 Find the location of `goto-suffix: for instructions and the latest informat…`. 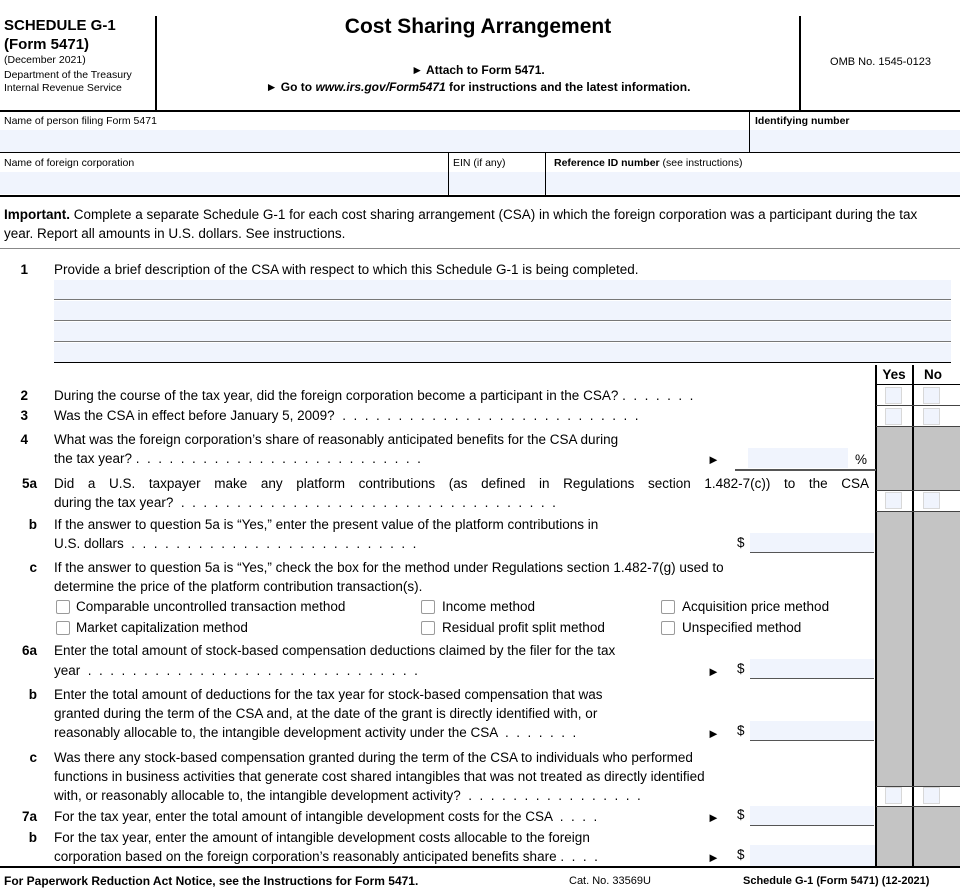

goto-suffix: for instructions and the latest informat… is located at coordinates (568, 87).